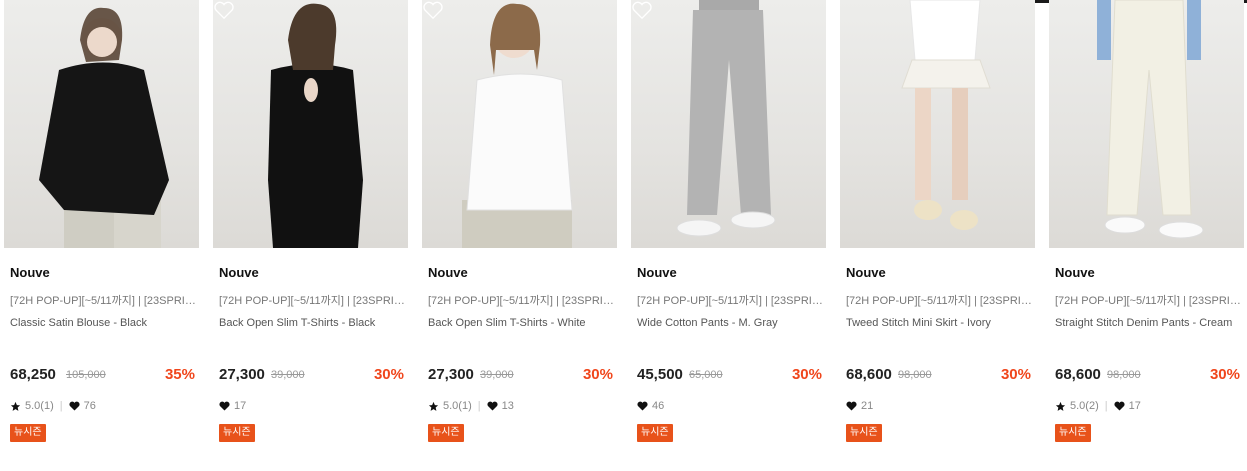 The image size is (1247, 471). I want to click on product-meta: 5.0(1) | 76, so click(53, 406).